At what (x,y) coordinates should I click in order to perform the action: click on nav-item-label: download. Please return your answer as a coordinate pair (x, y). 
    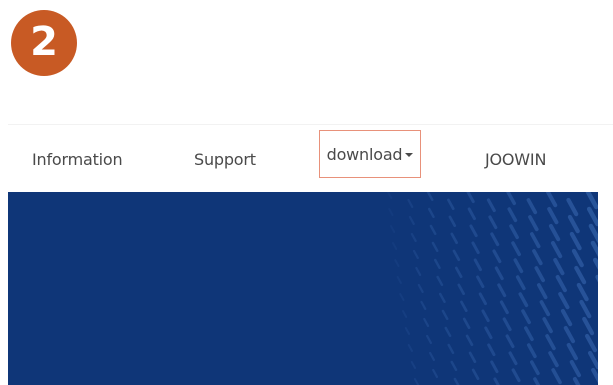
    Looking at the image, I should click on (364, 154).